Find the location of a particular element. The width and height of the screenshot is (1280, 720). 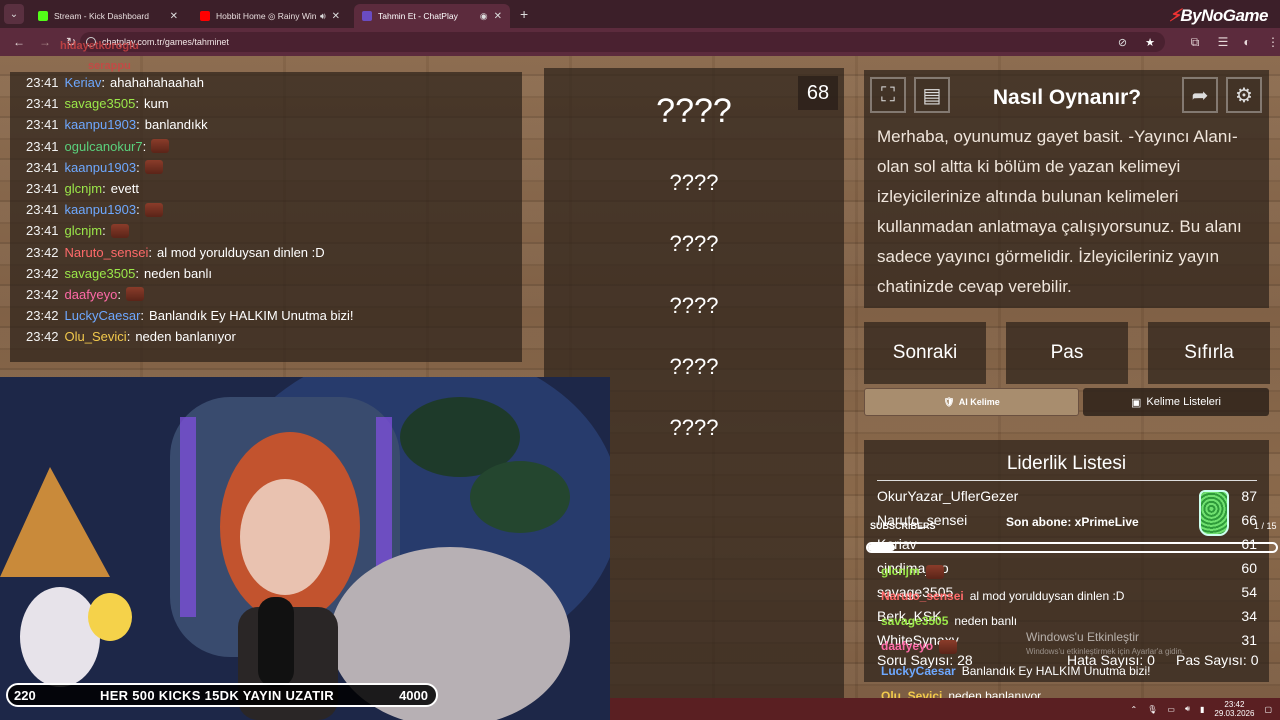

overlay-chat-user: glcnjm is located at coordinates (900, 571).